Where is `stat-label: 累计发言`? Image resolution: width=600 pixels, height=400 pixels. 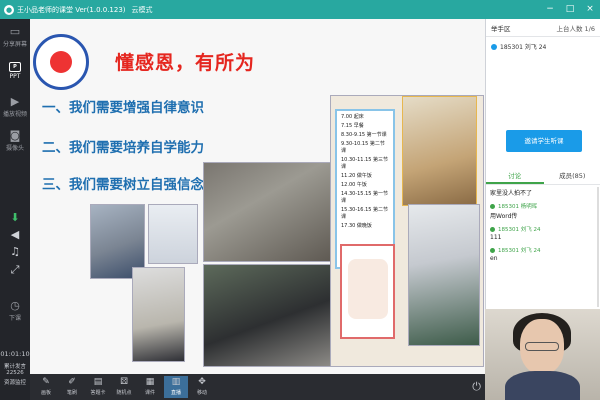
stat-label: 累计发言 is located at coordinates (14, 367).